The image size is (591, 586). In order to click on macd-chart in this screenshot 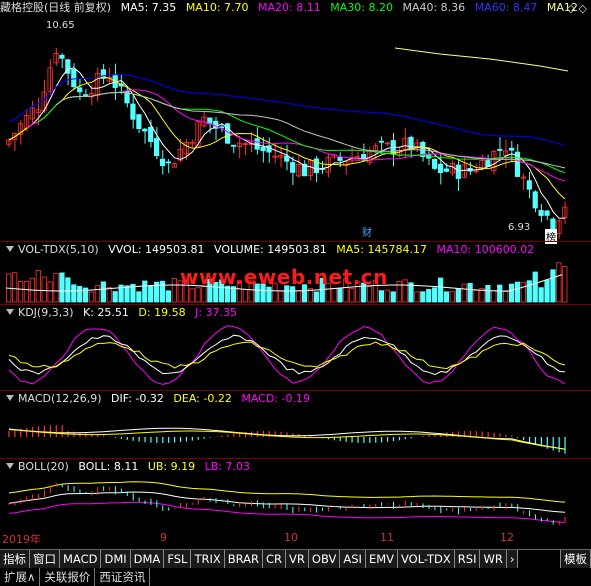, I will do `click(295, 432)`.